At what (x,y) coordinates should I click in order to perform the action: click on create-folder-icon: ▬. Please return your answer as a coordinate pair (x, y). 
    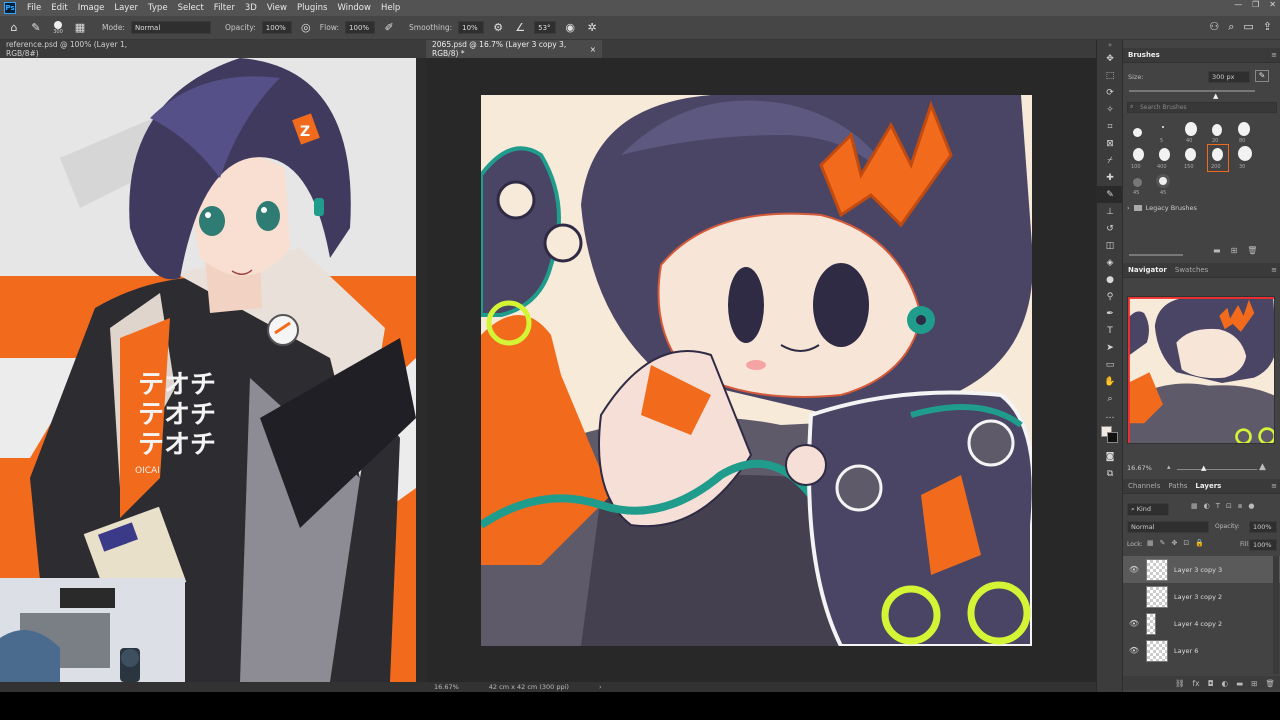
    Looking at the image, I should click on (1217, 250).